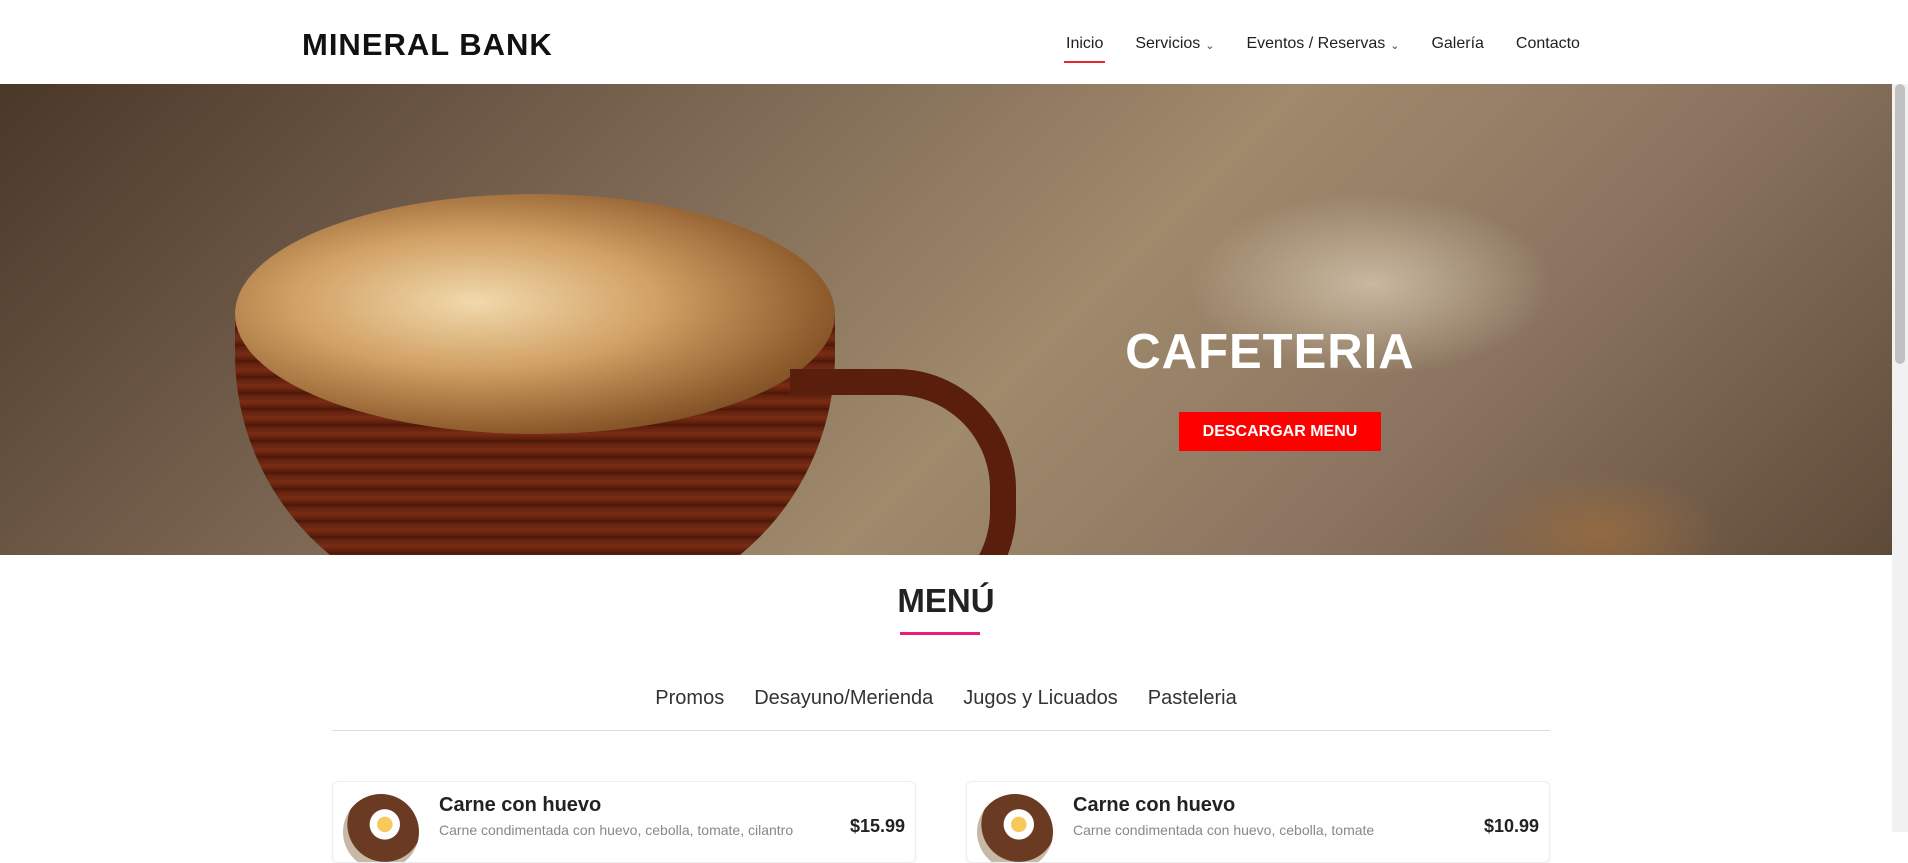 The height and width of the screenshot is (863, 1908). I want to click on nav-item-galeria: Galería, so click(1457, 44).